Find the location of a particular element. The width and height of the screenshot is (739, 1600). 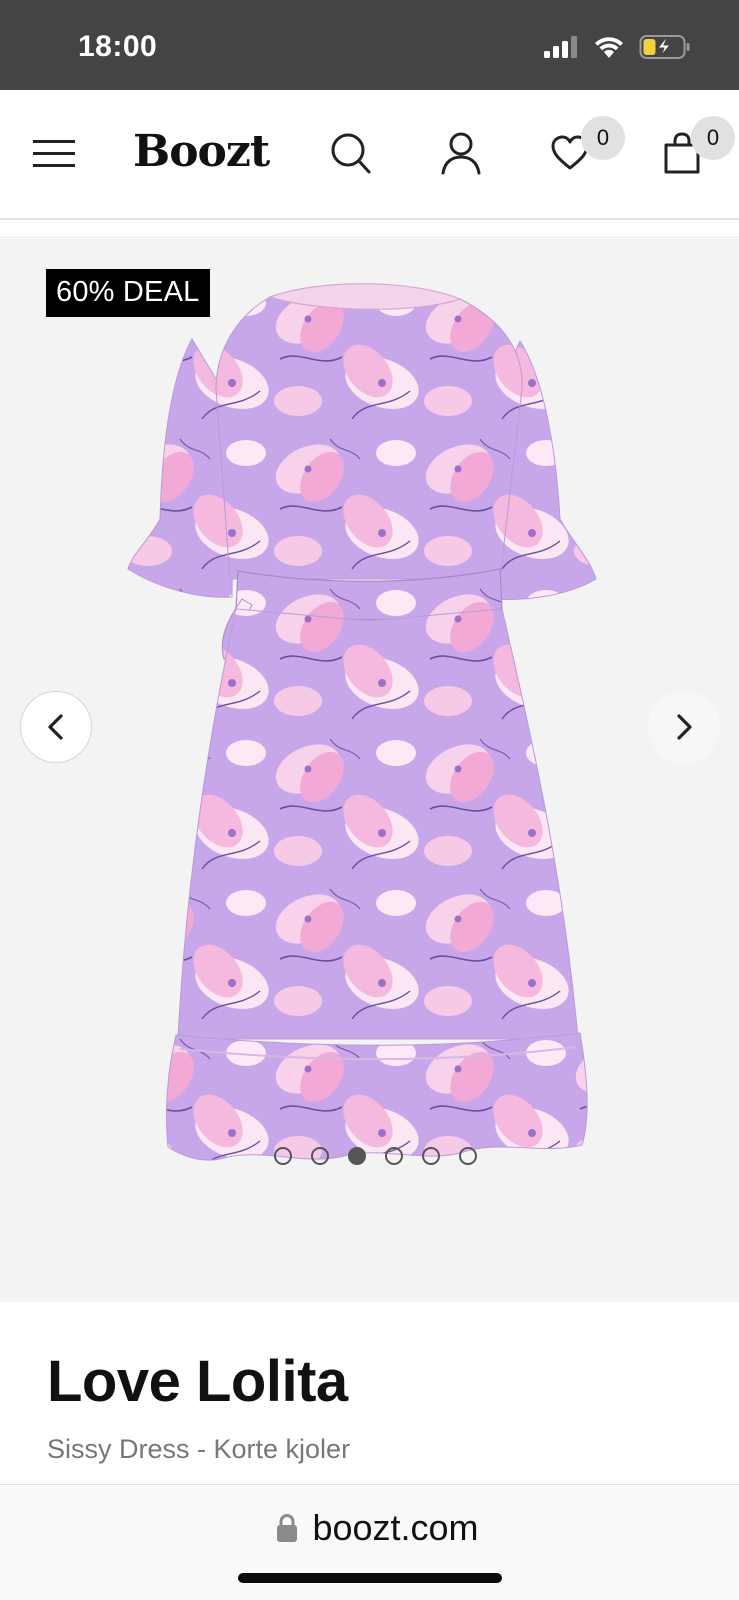

search-button is located at coordinates (351, 153).